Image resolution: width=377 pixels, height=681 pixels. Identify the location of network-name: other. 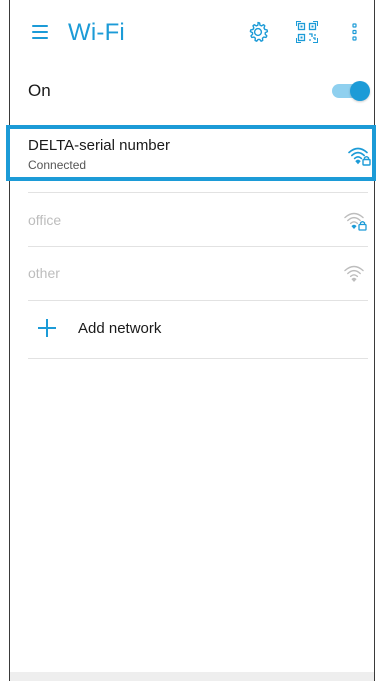
(44, 273).